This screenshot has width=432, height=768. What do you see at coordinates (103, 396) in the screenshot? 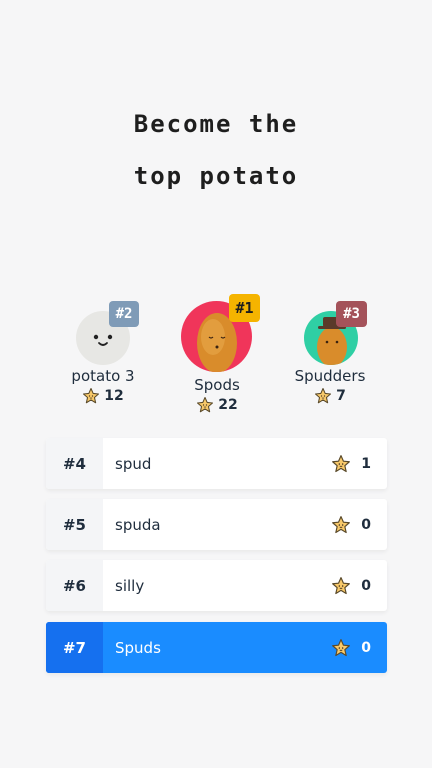
I see `player-score-second: 12` at bounding box center [103, 396].